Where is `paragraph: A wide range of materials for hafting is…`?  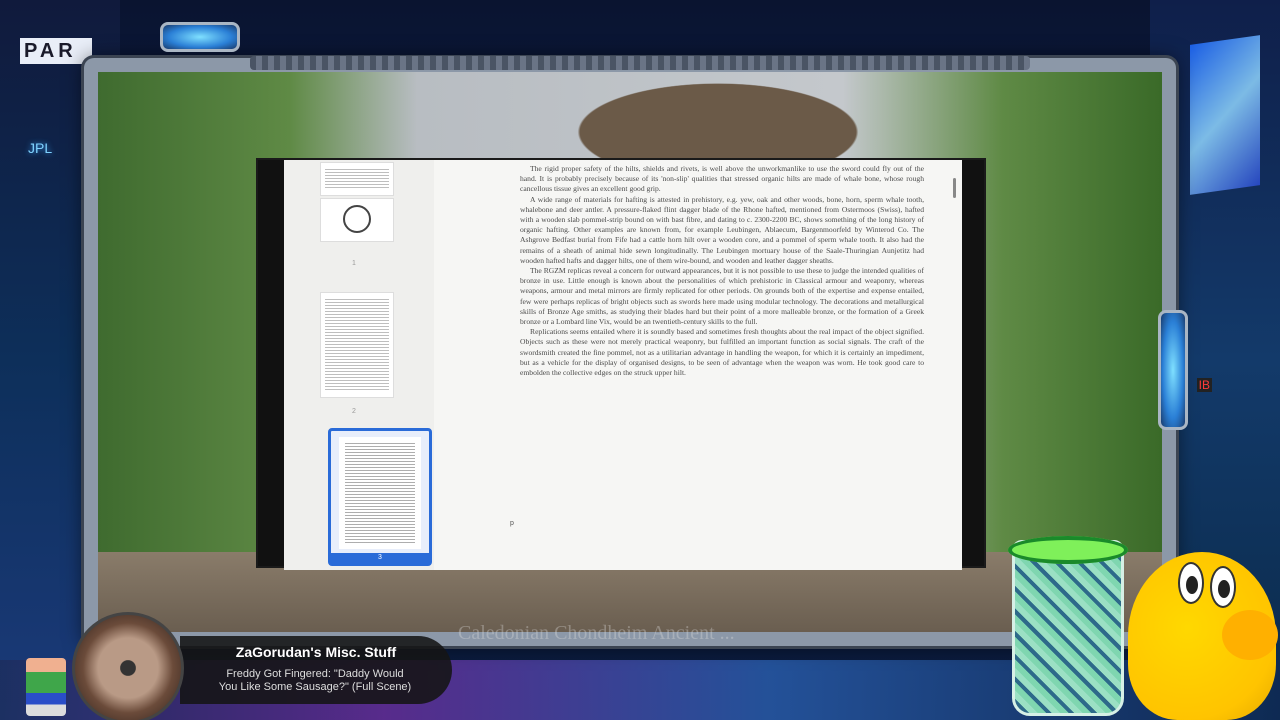
paragraph: A wide range of materials for hafting is… is located at coordinates (722, 229).